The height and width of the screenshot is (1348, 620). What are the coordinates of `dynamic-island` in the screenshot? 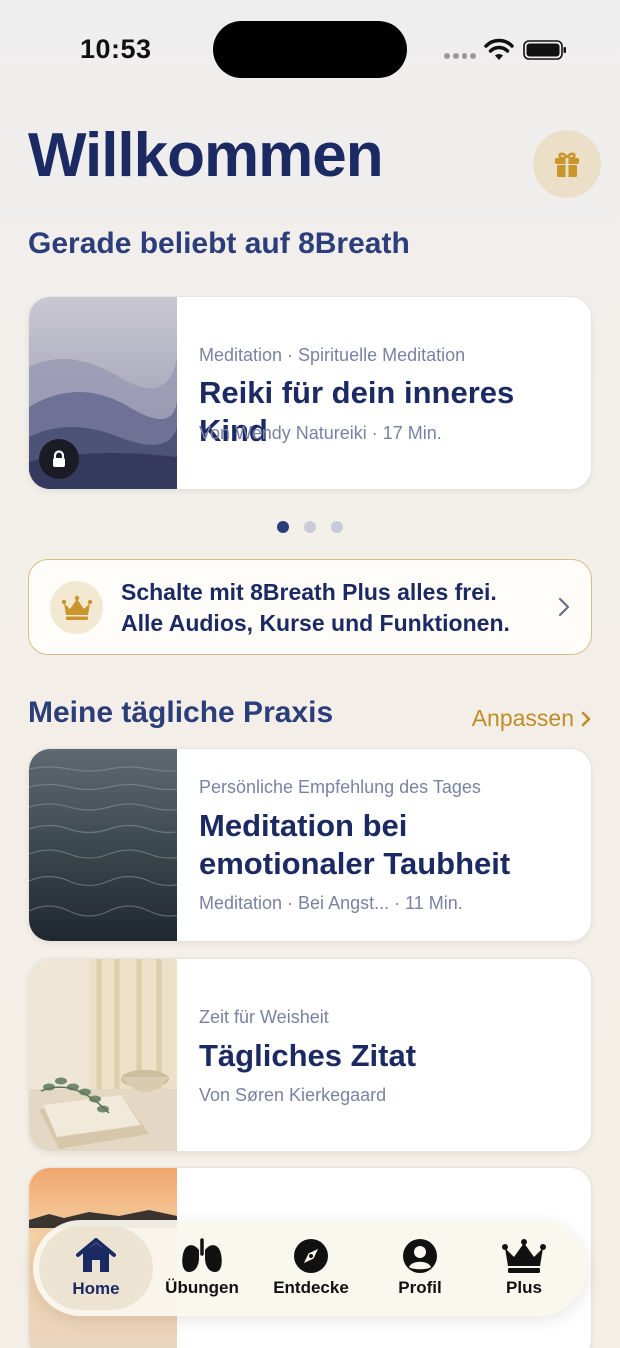 It's located at (310, 49).